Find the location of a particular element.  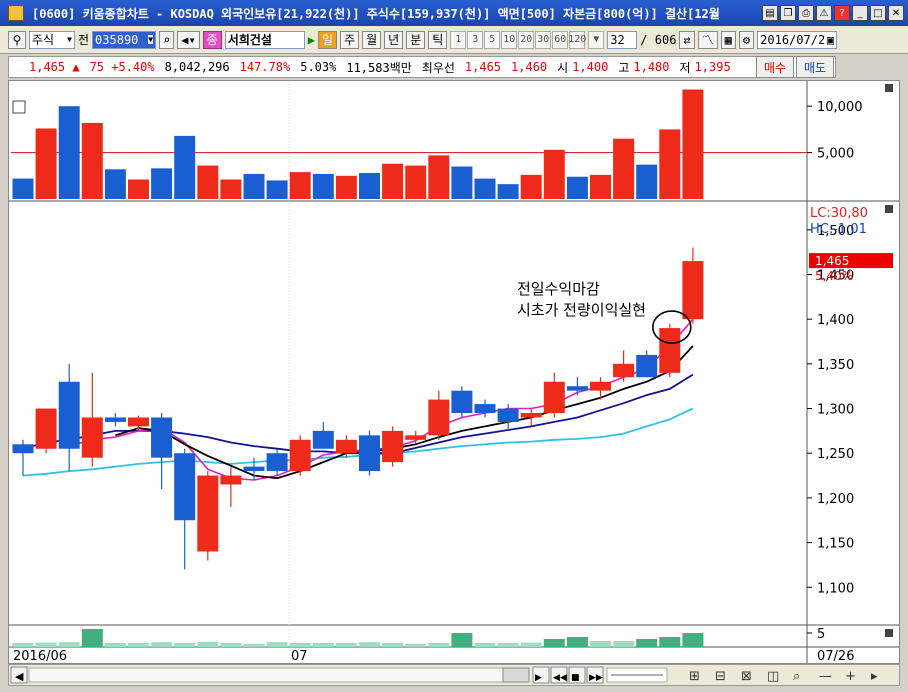

scroll-left-icon: ◀ is located at coordinates (19, 676).